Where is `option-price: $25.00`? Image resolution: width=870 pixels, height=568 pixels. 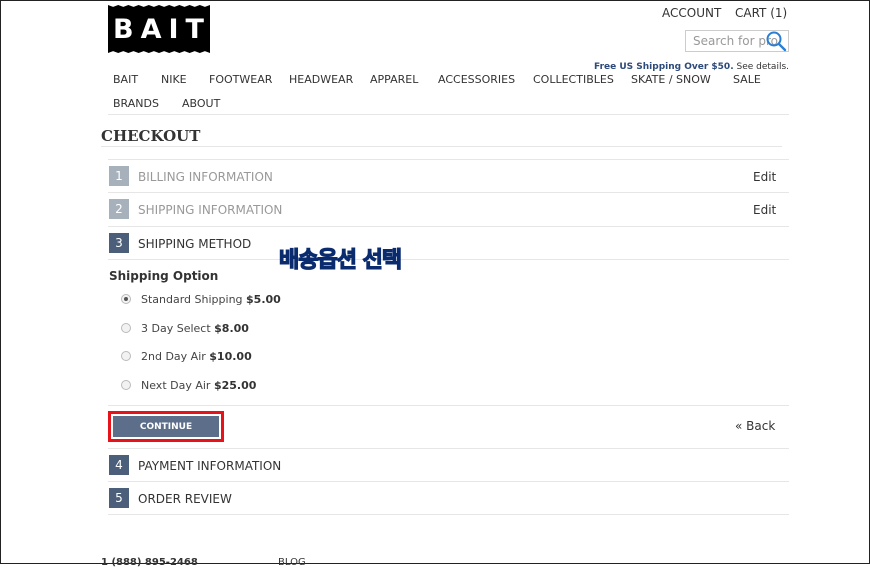 option-price: $25.00 is located at coordinates (235, 385).